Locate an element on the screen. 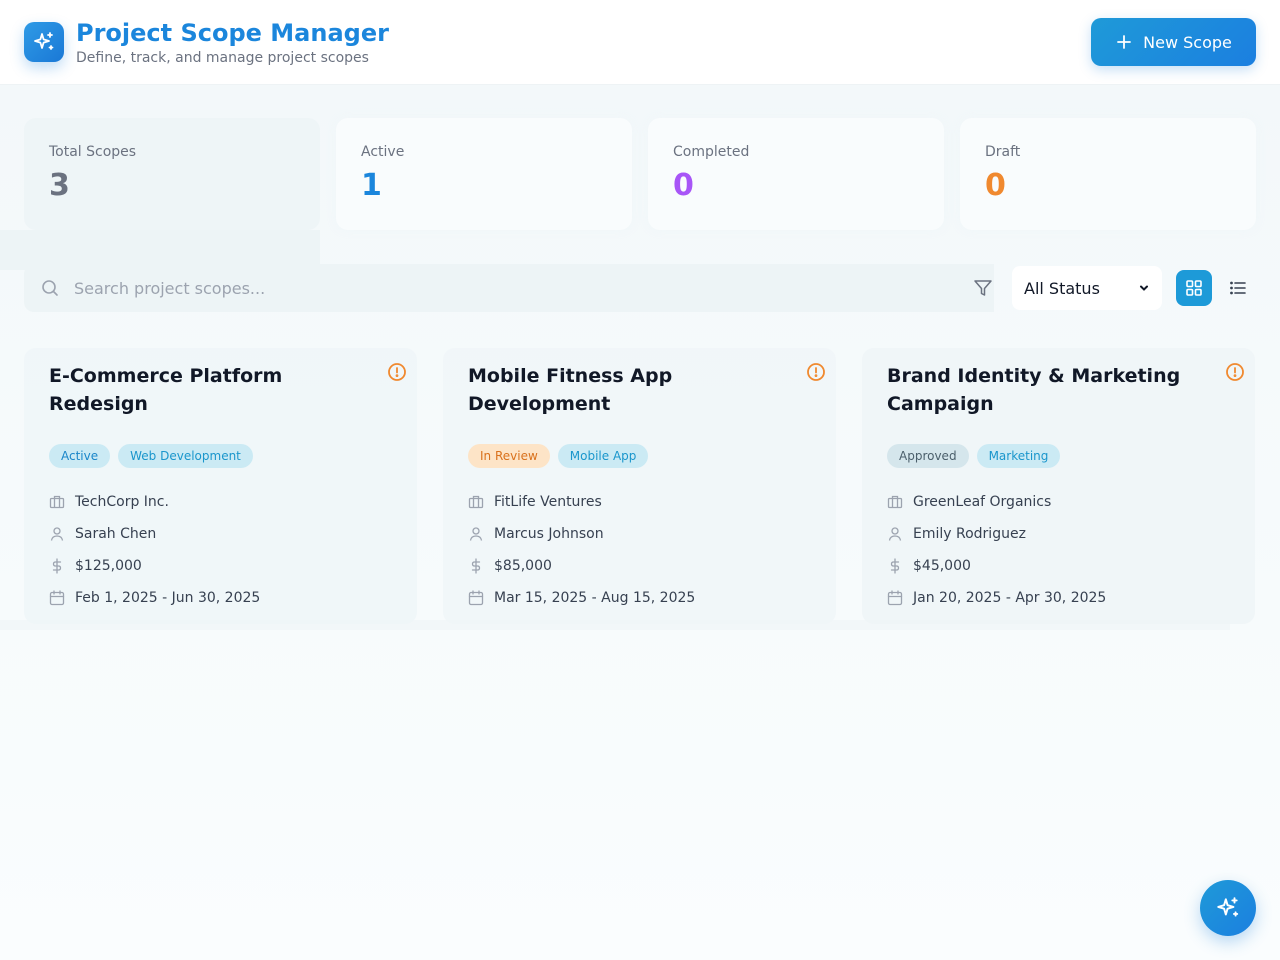 This screenshot has height=960, width=1280. manager-row: Emily Rodriguez is located at coordinates (1058, 534).